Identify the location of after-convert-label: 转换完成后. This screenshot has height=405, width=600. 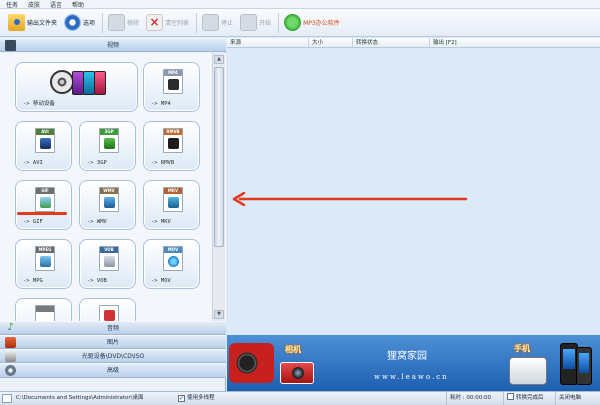
(530, 398).